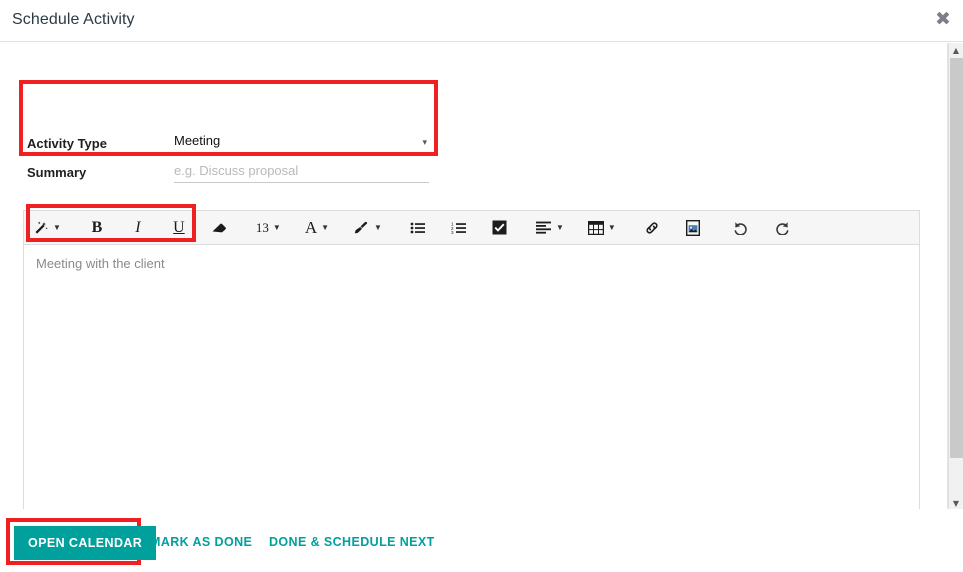 Image resolution: width=963 pixels, height=572 pixels. Describe the element at coordinates (220, 228) in the screenshot. I see `eraser-icon` at that location.